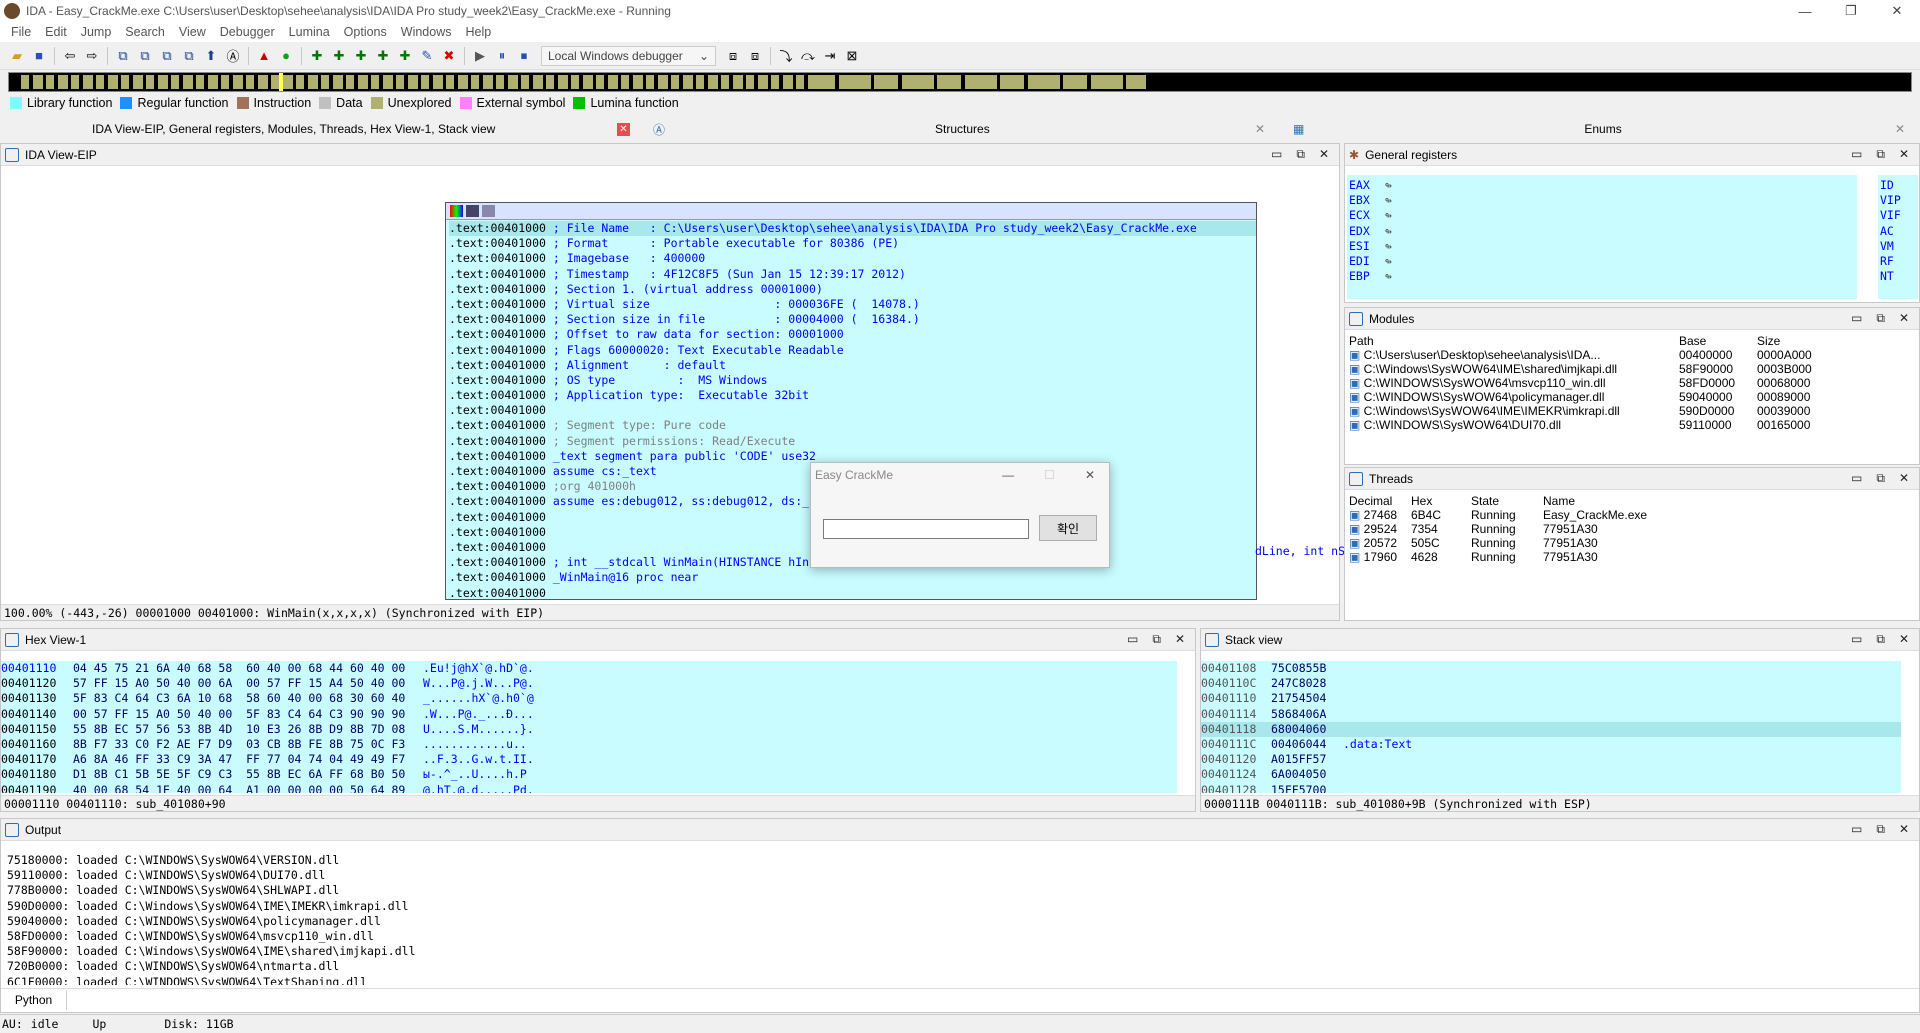 The height and width of the screenshot is (1033, 1920). Describe the element at coordinates (233, 56) in the screenshot. I see `text-icon: Ⓐ` at that location.